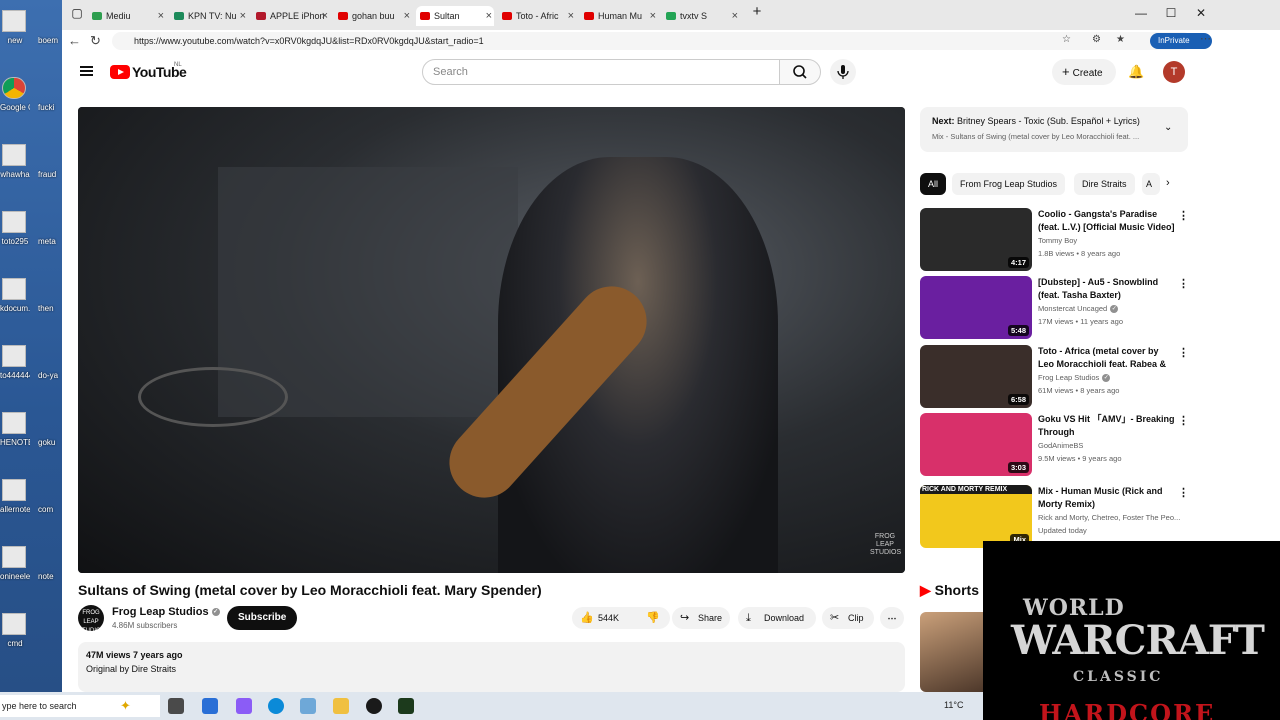 This screenshot has width=1280, height=720. Describe the element at coordinates (1136, 72) in the screenshot. I see `notifications-bell-icon: 🔔` at that location.